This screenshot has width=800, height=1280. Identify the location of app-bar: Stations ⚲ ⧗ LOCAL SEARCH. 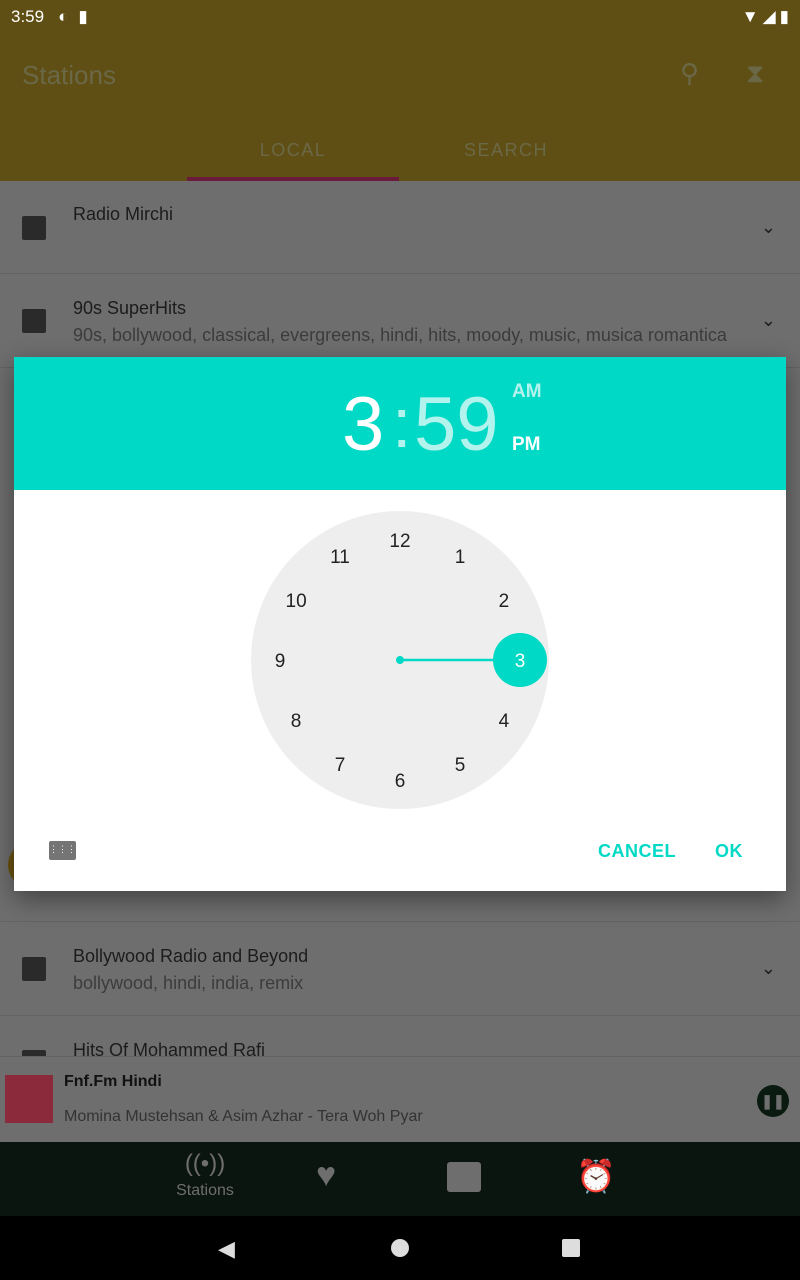
(400, 107).